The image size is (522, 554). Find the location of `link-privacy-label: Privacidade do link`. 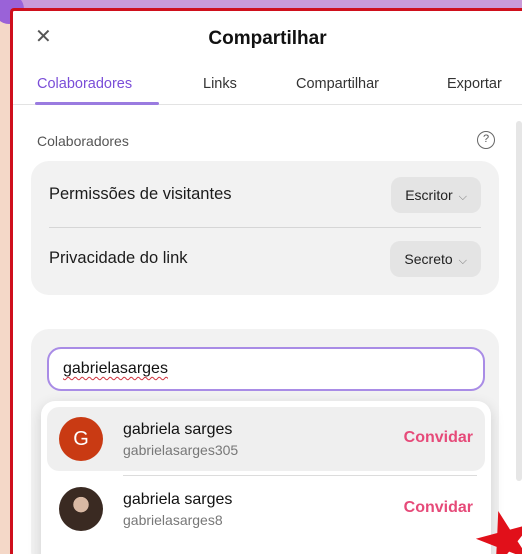

link-privacy-label: Privacidade do link is located at coordinates (118, 258).